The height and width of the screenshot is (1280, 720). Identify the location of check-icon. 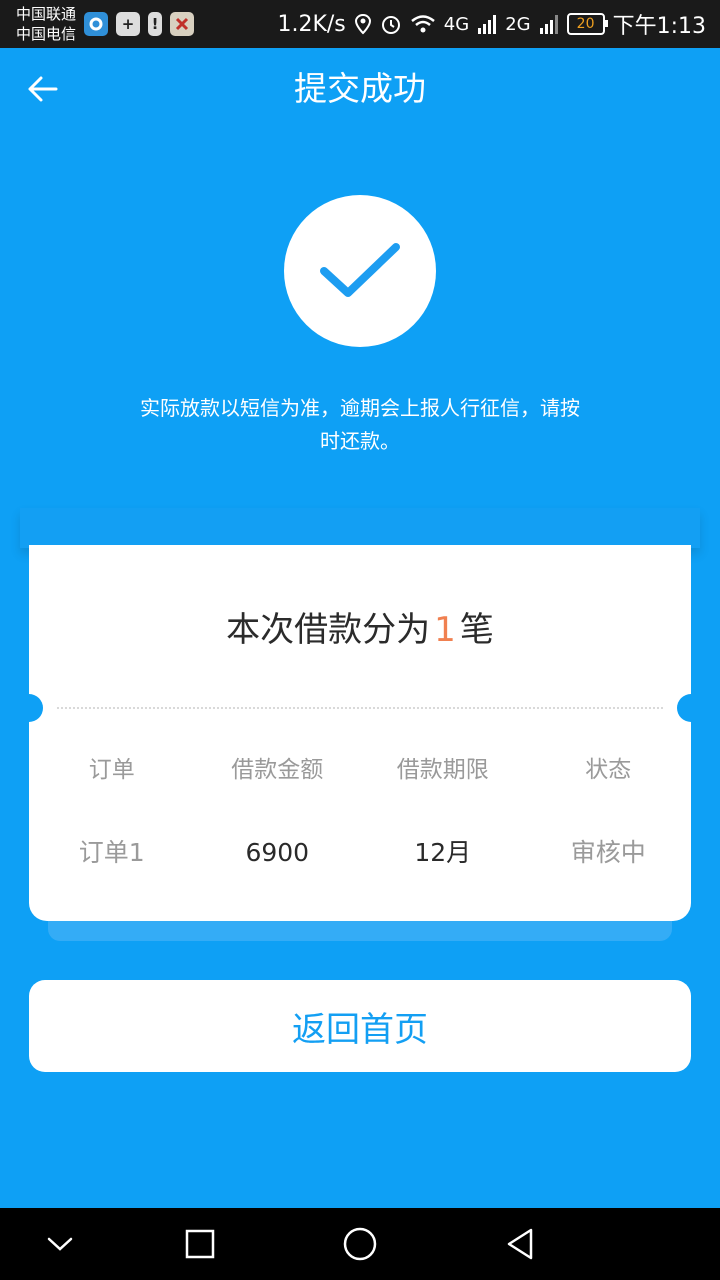
(360, 270).